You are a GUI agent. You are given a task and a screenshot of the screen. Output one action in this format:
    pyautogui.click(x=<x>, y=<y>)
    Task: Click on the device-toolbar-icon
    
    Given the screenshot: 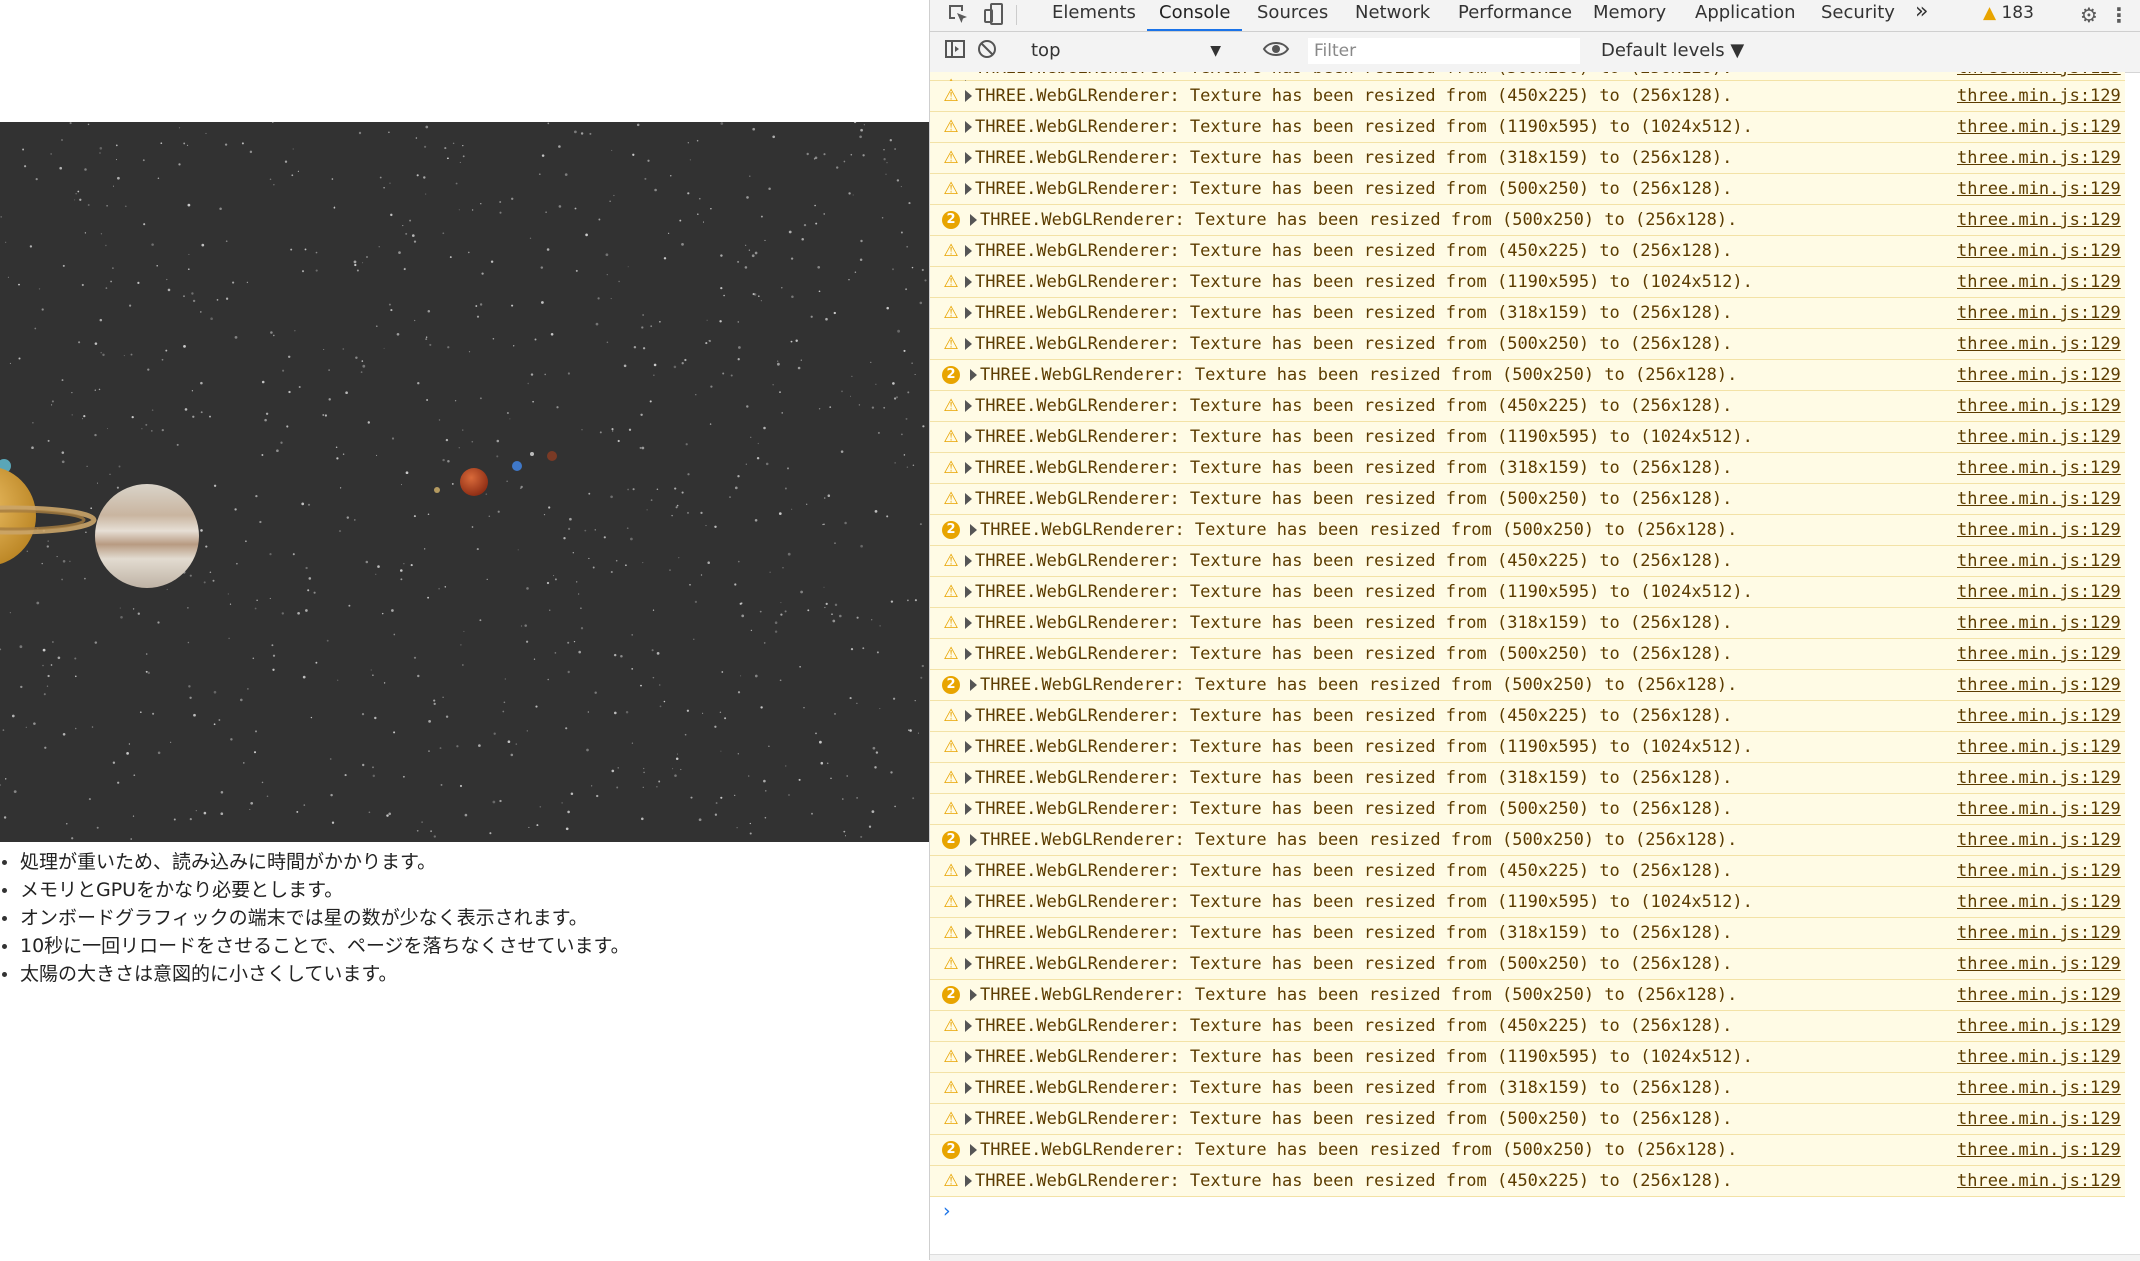 What is the action you would take?
    pyautogui.click(x=994, y=15)
    